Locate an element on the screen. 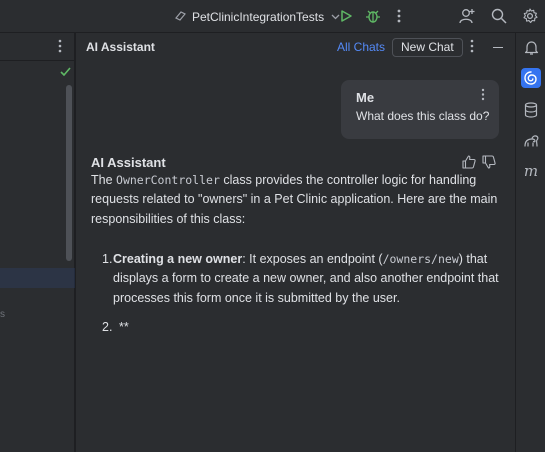 This screenshot has width=545, height=452. thumbs-up-icon is located at coordinates (469, 162).